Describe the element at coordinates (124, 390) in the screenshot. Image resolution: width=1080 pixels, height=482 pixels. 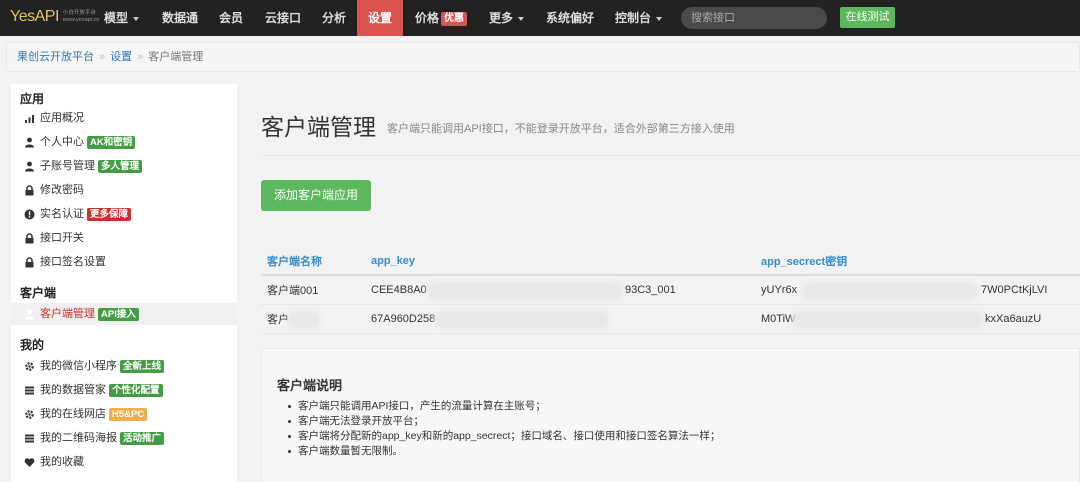
I see `sidebar-item-data-manager: 我的数据管家 个性化配置` at that location.